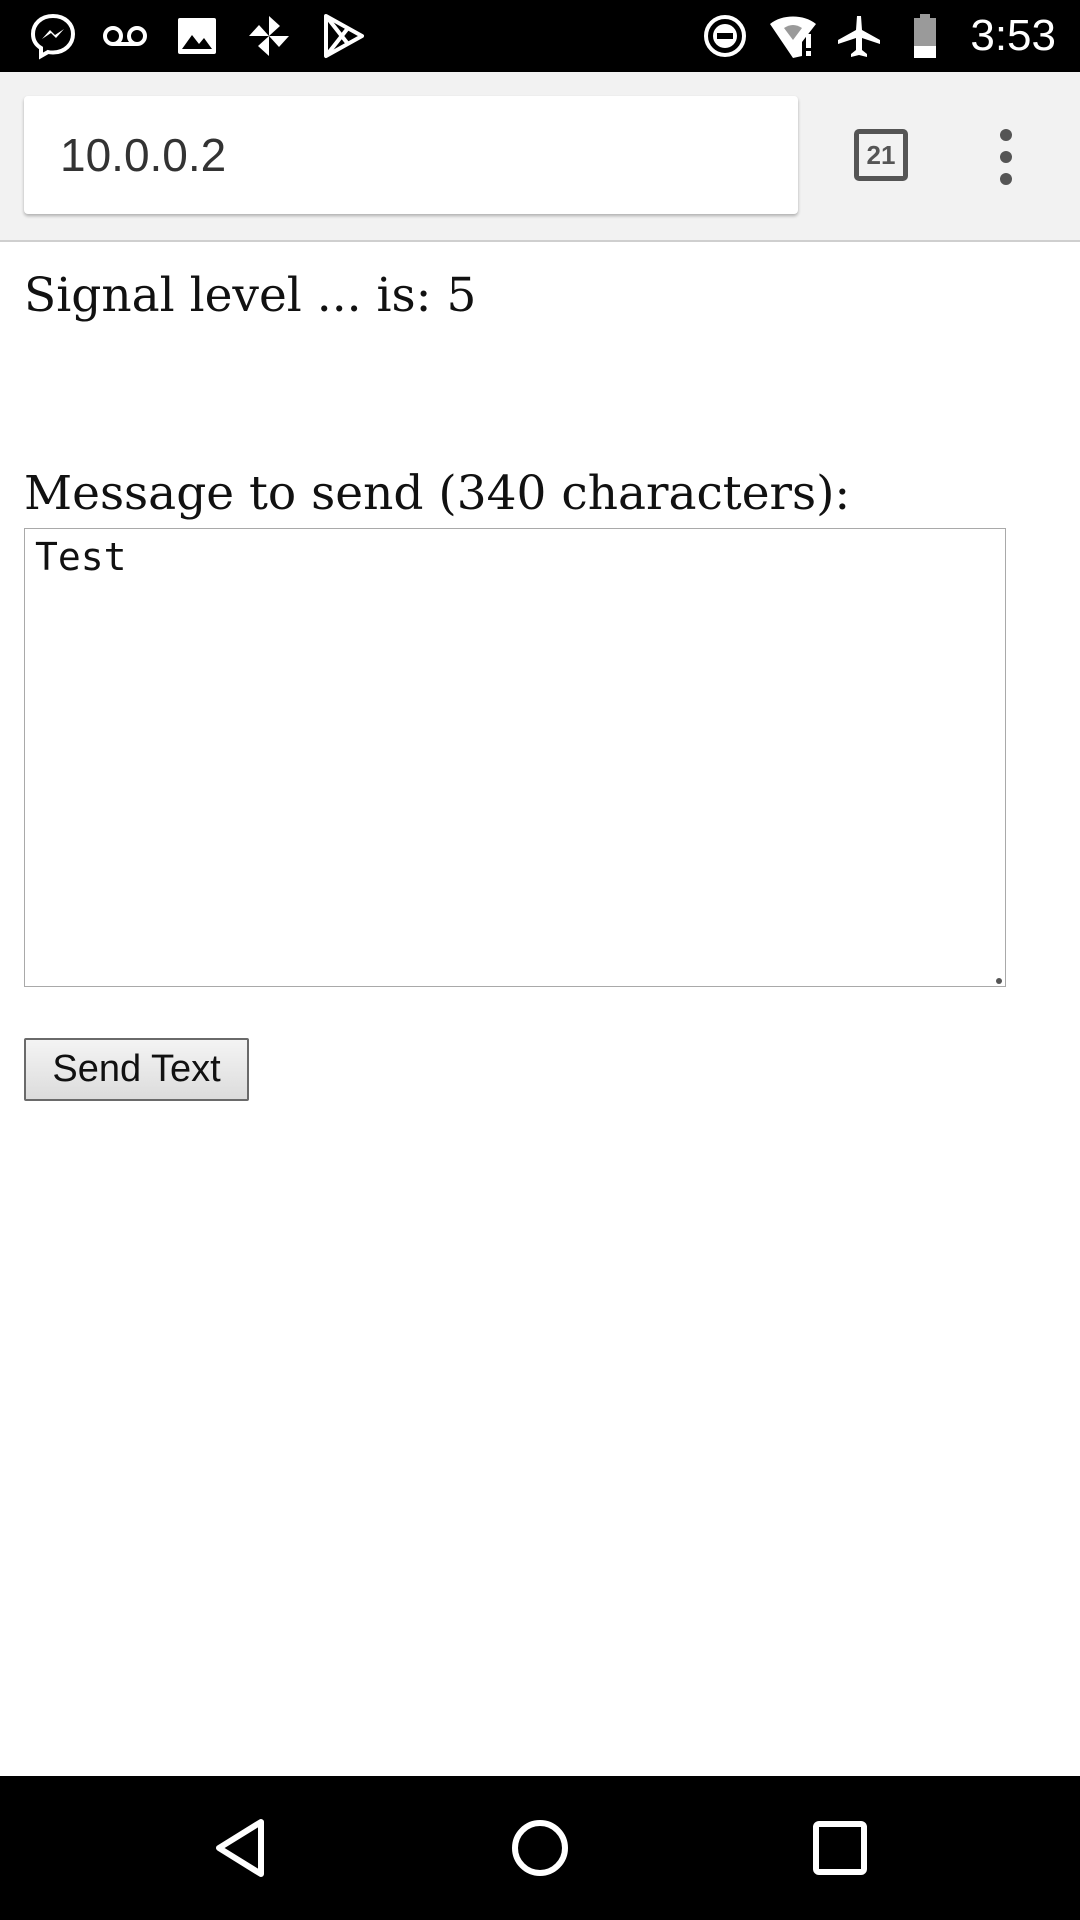 The width and height of the screenshot is (1080, 1920). Describe the element at coordinates (925, 36) in the screenshot. I see `battery-icon` at that location.